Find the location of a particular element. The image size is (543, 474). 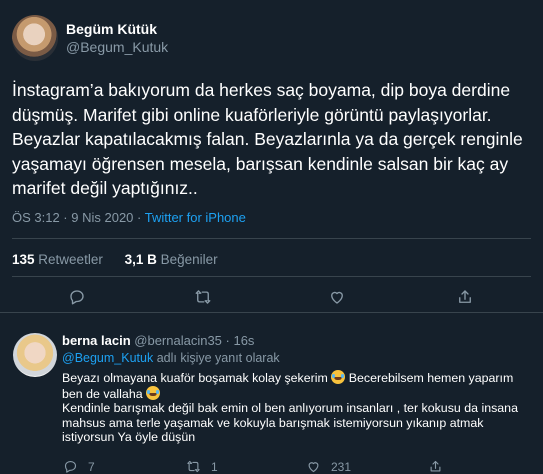

retweet-button is located at coordinates (203, 297).